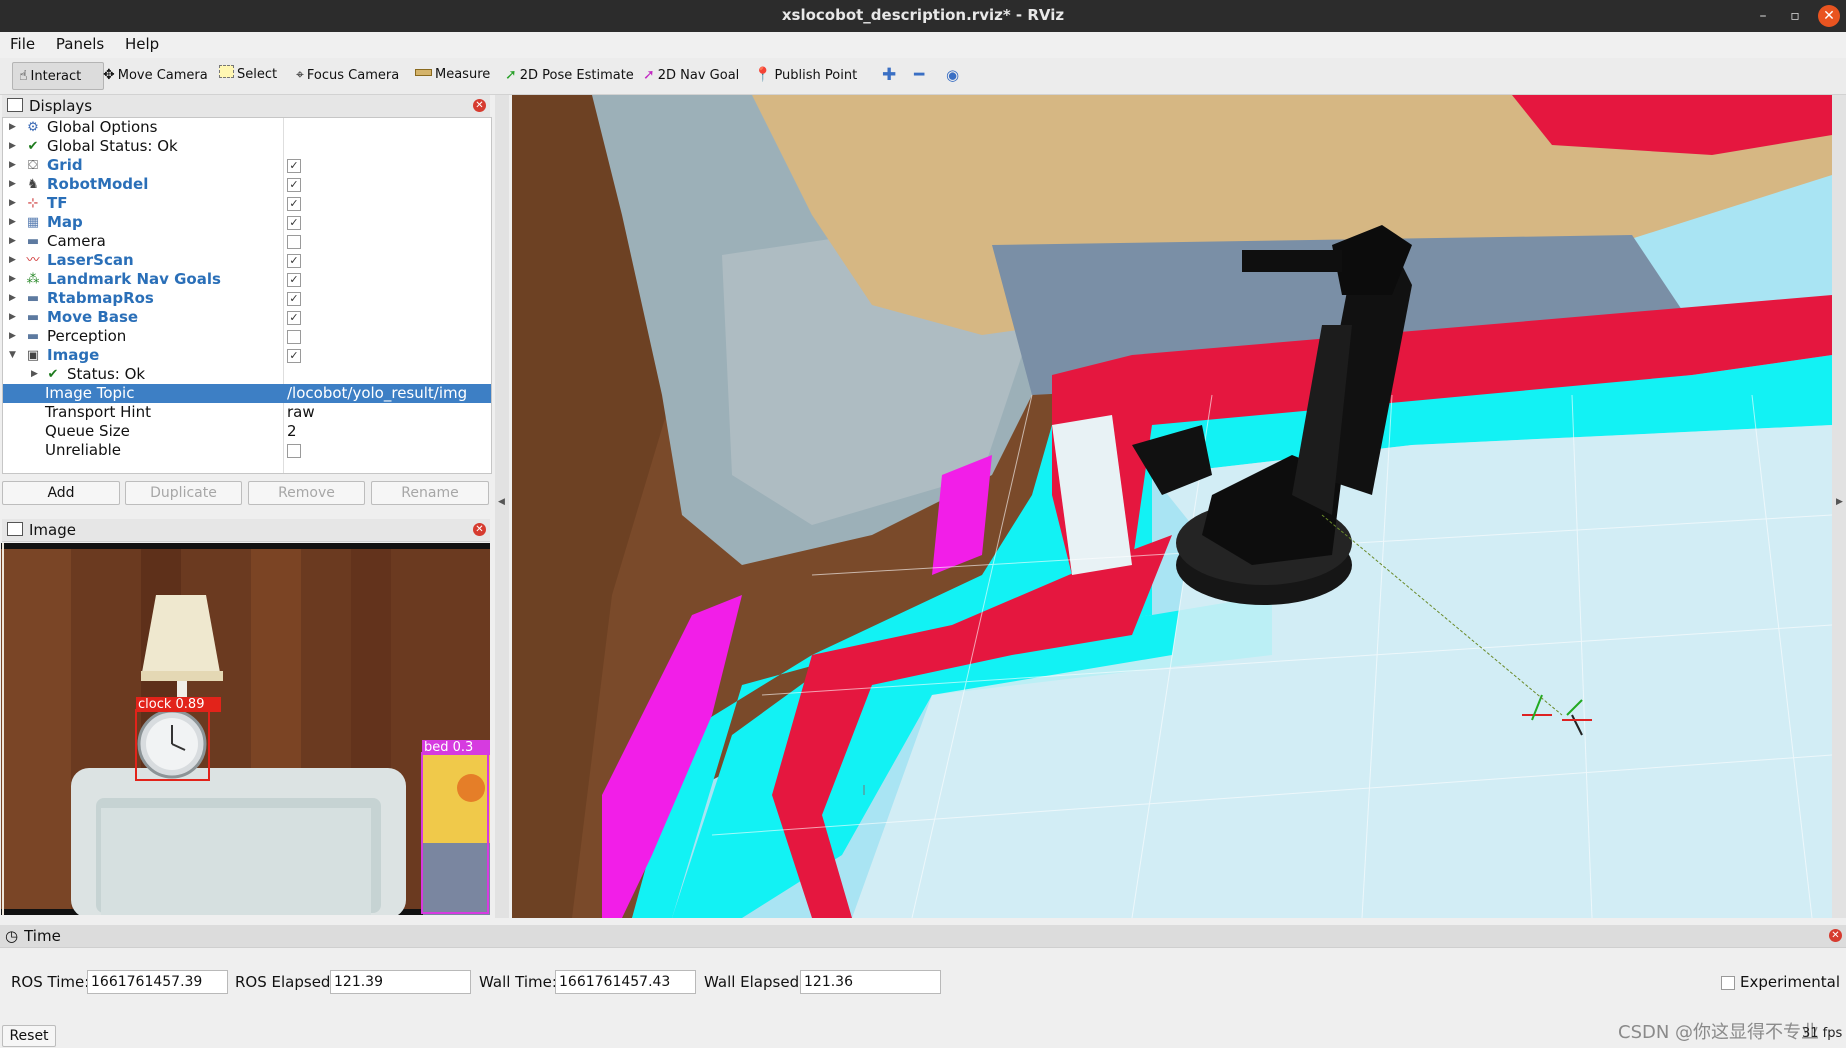  What do you see at coordinates (247, 165) in the screenshot?
I see `display-item-grid: ▶ ⛋ Grid ✓` at bounding box center [247, 165].